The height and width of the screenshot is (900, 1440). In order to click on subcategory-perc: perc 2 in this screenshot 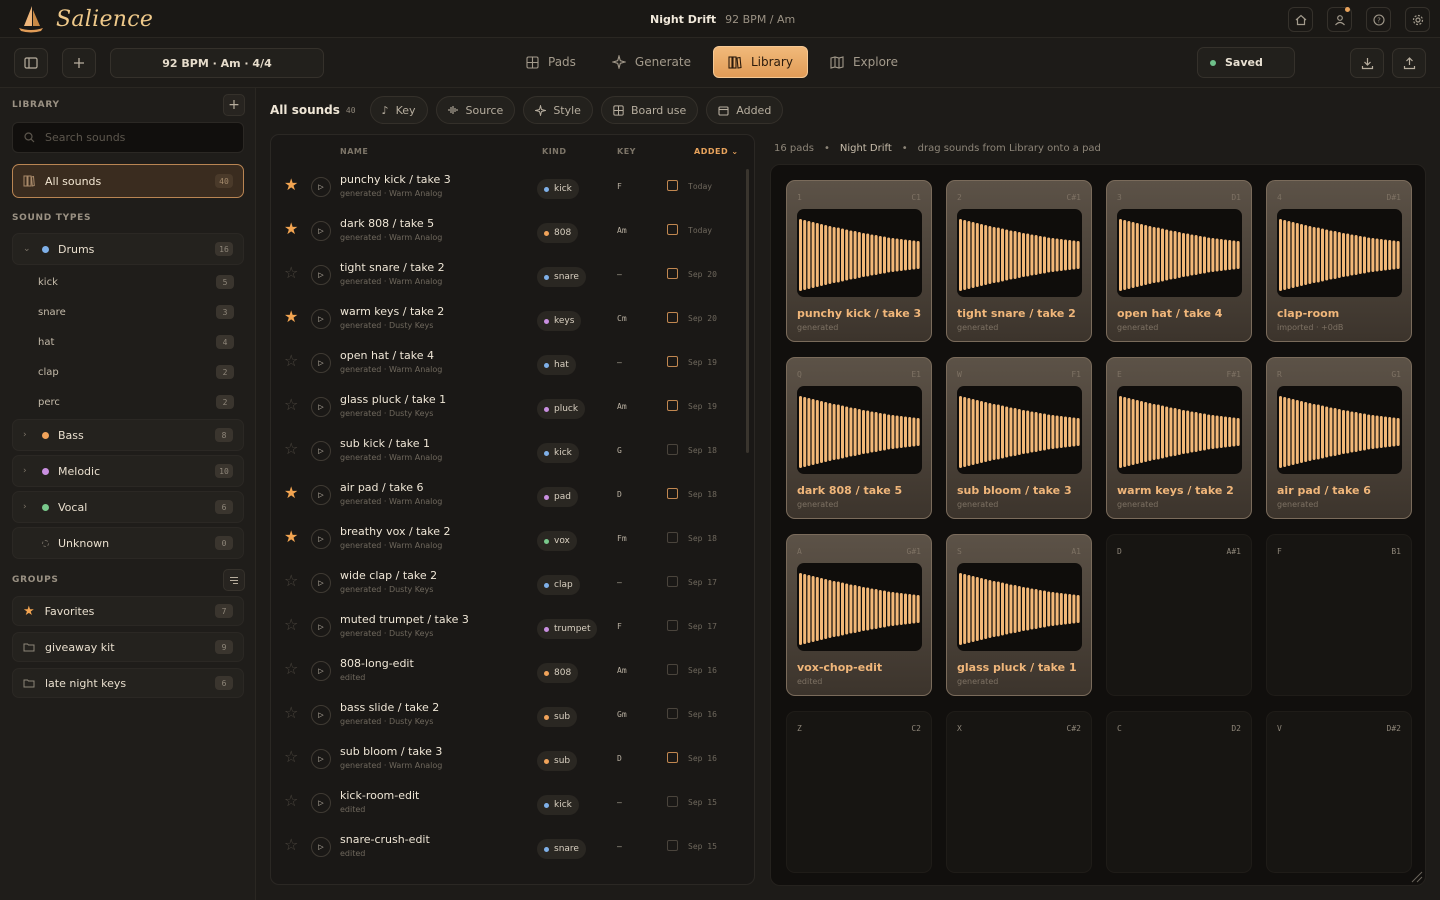, I will do `click(135, 402)`.